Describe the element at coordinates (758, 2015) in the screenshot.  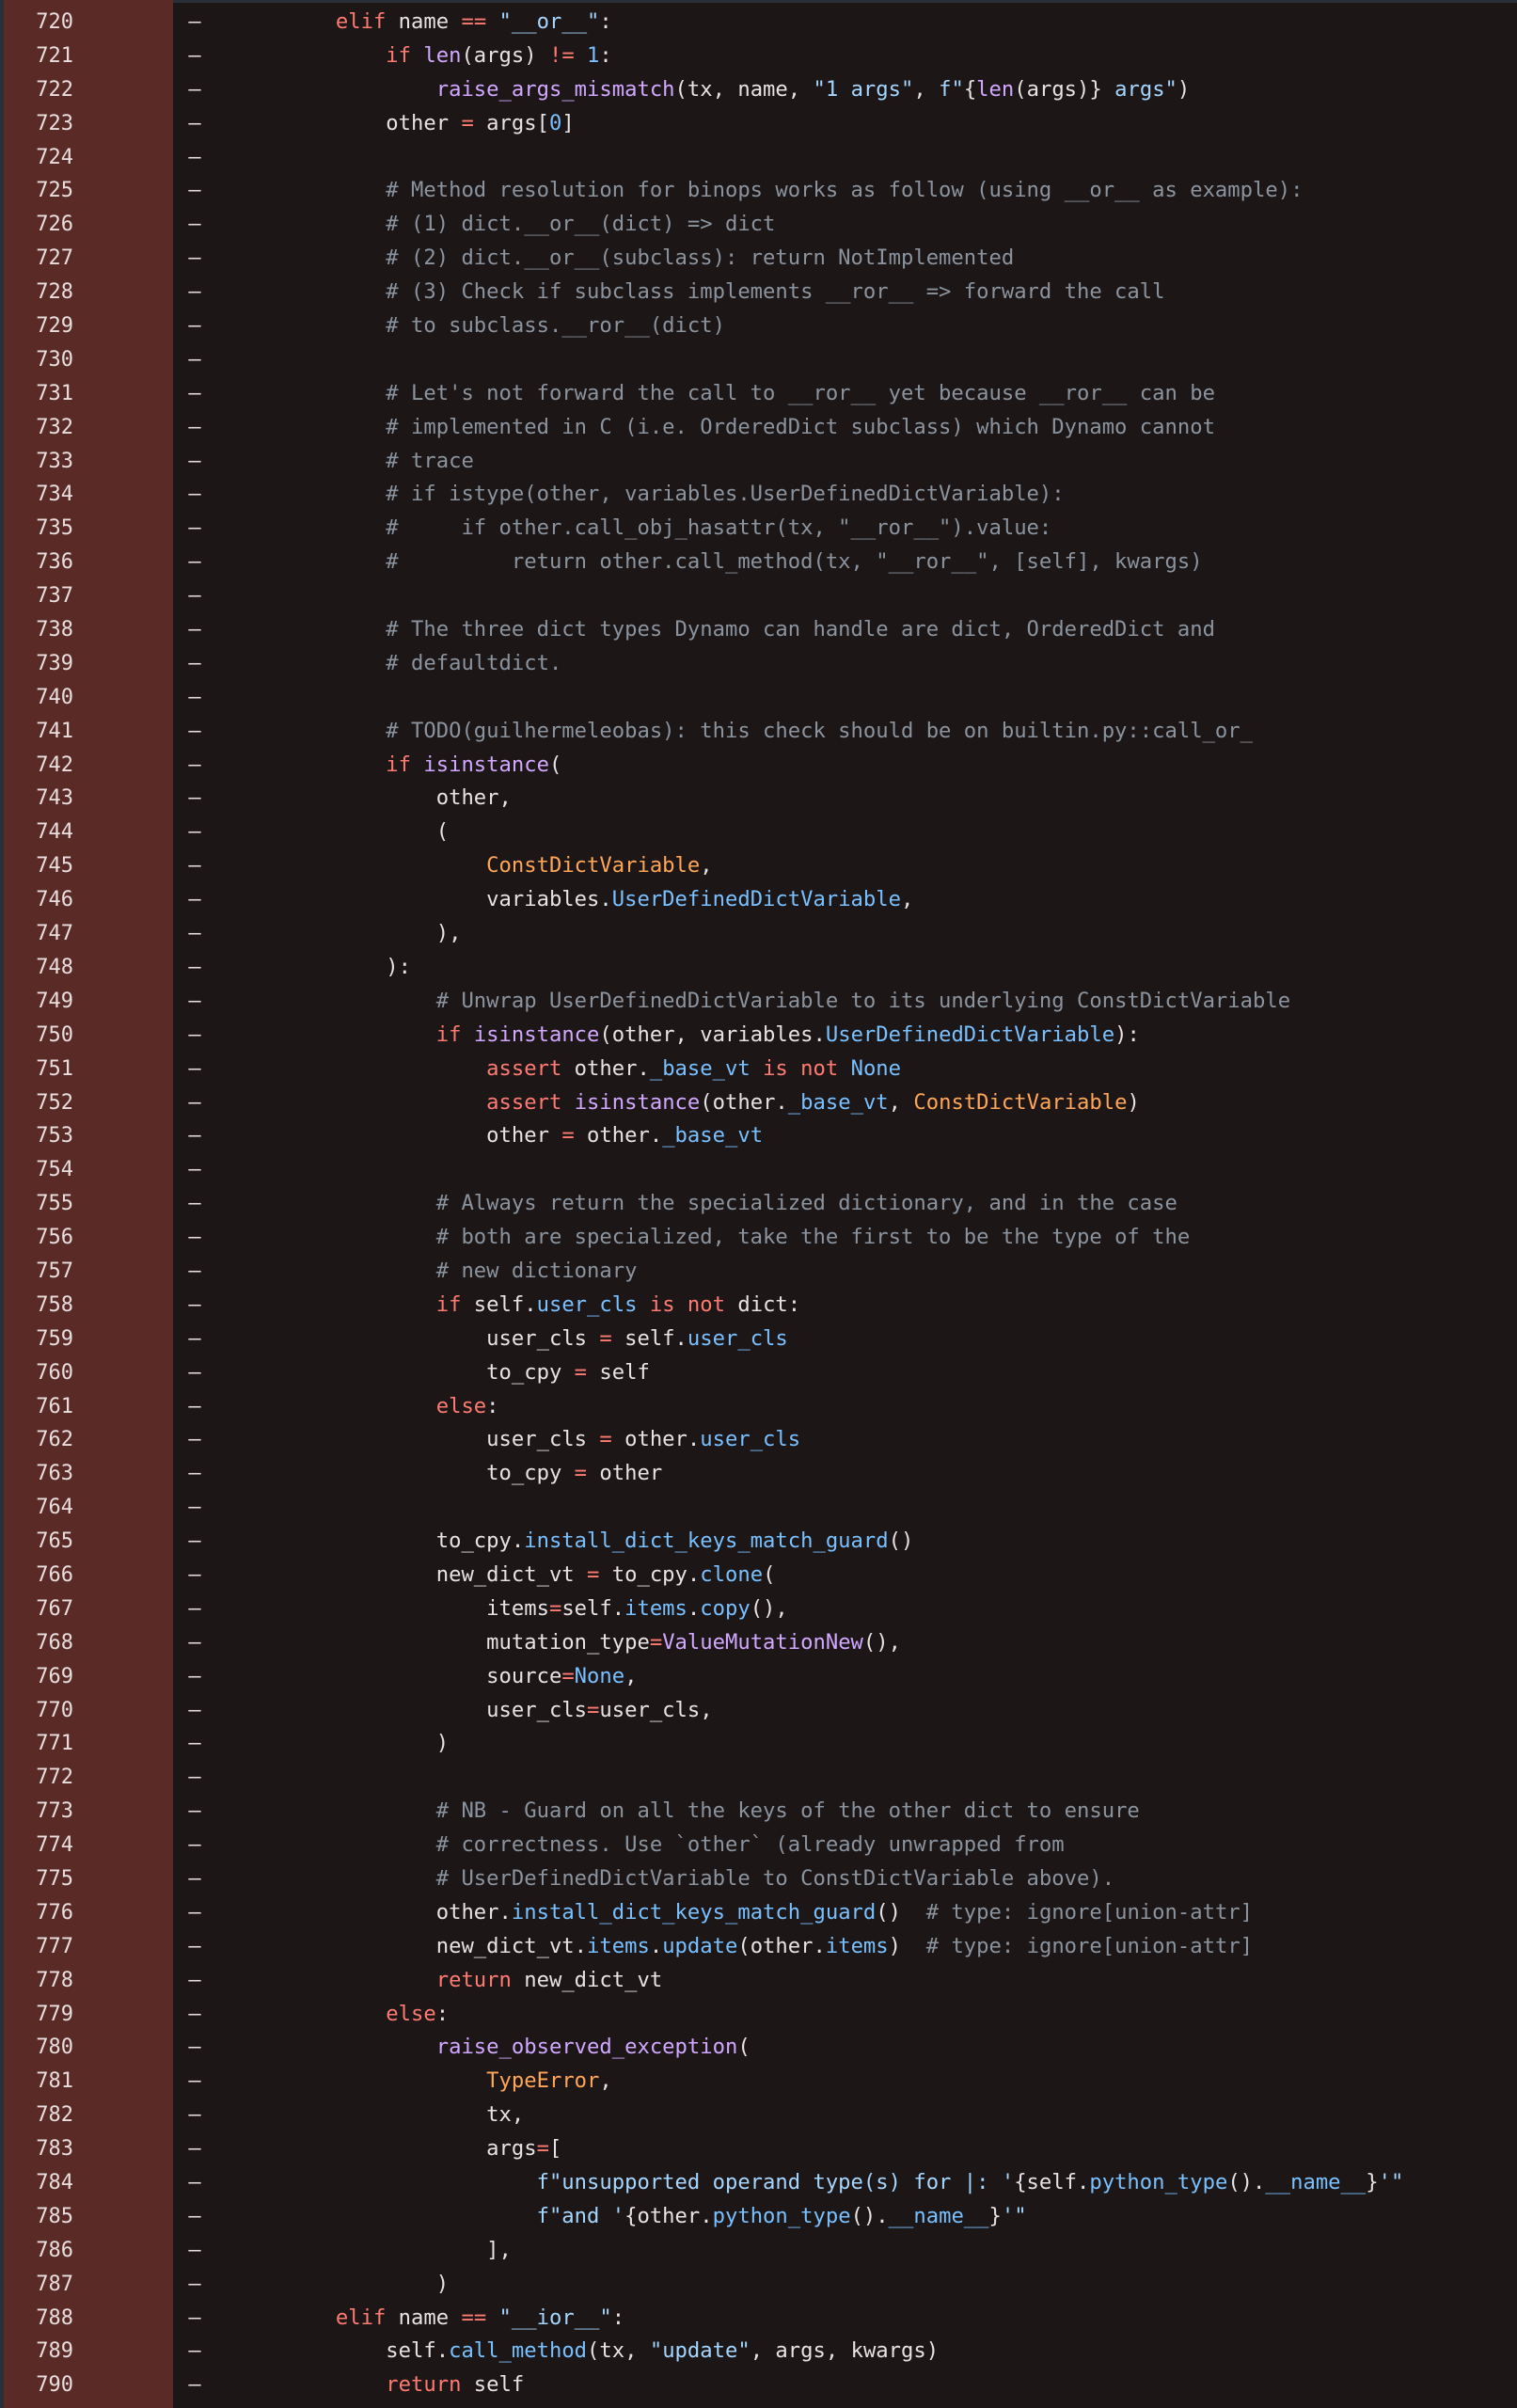
I see `diff-line: 779 – else:` at that location.